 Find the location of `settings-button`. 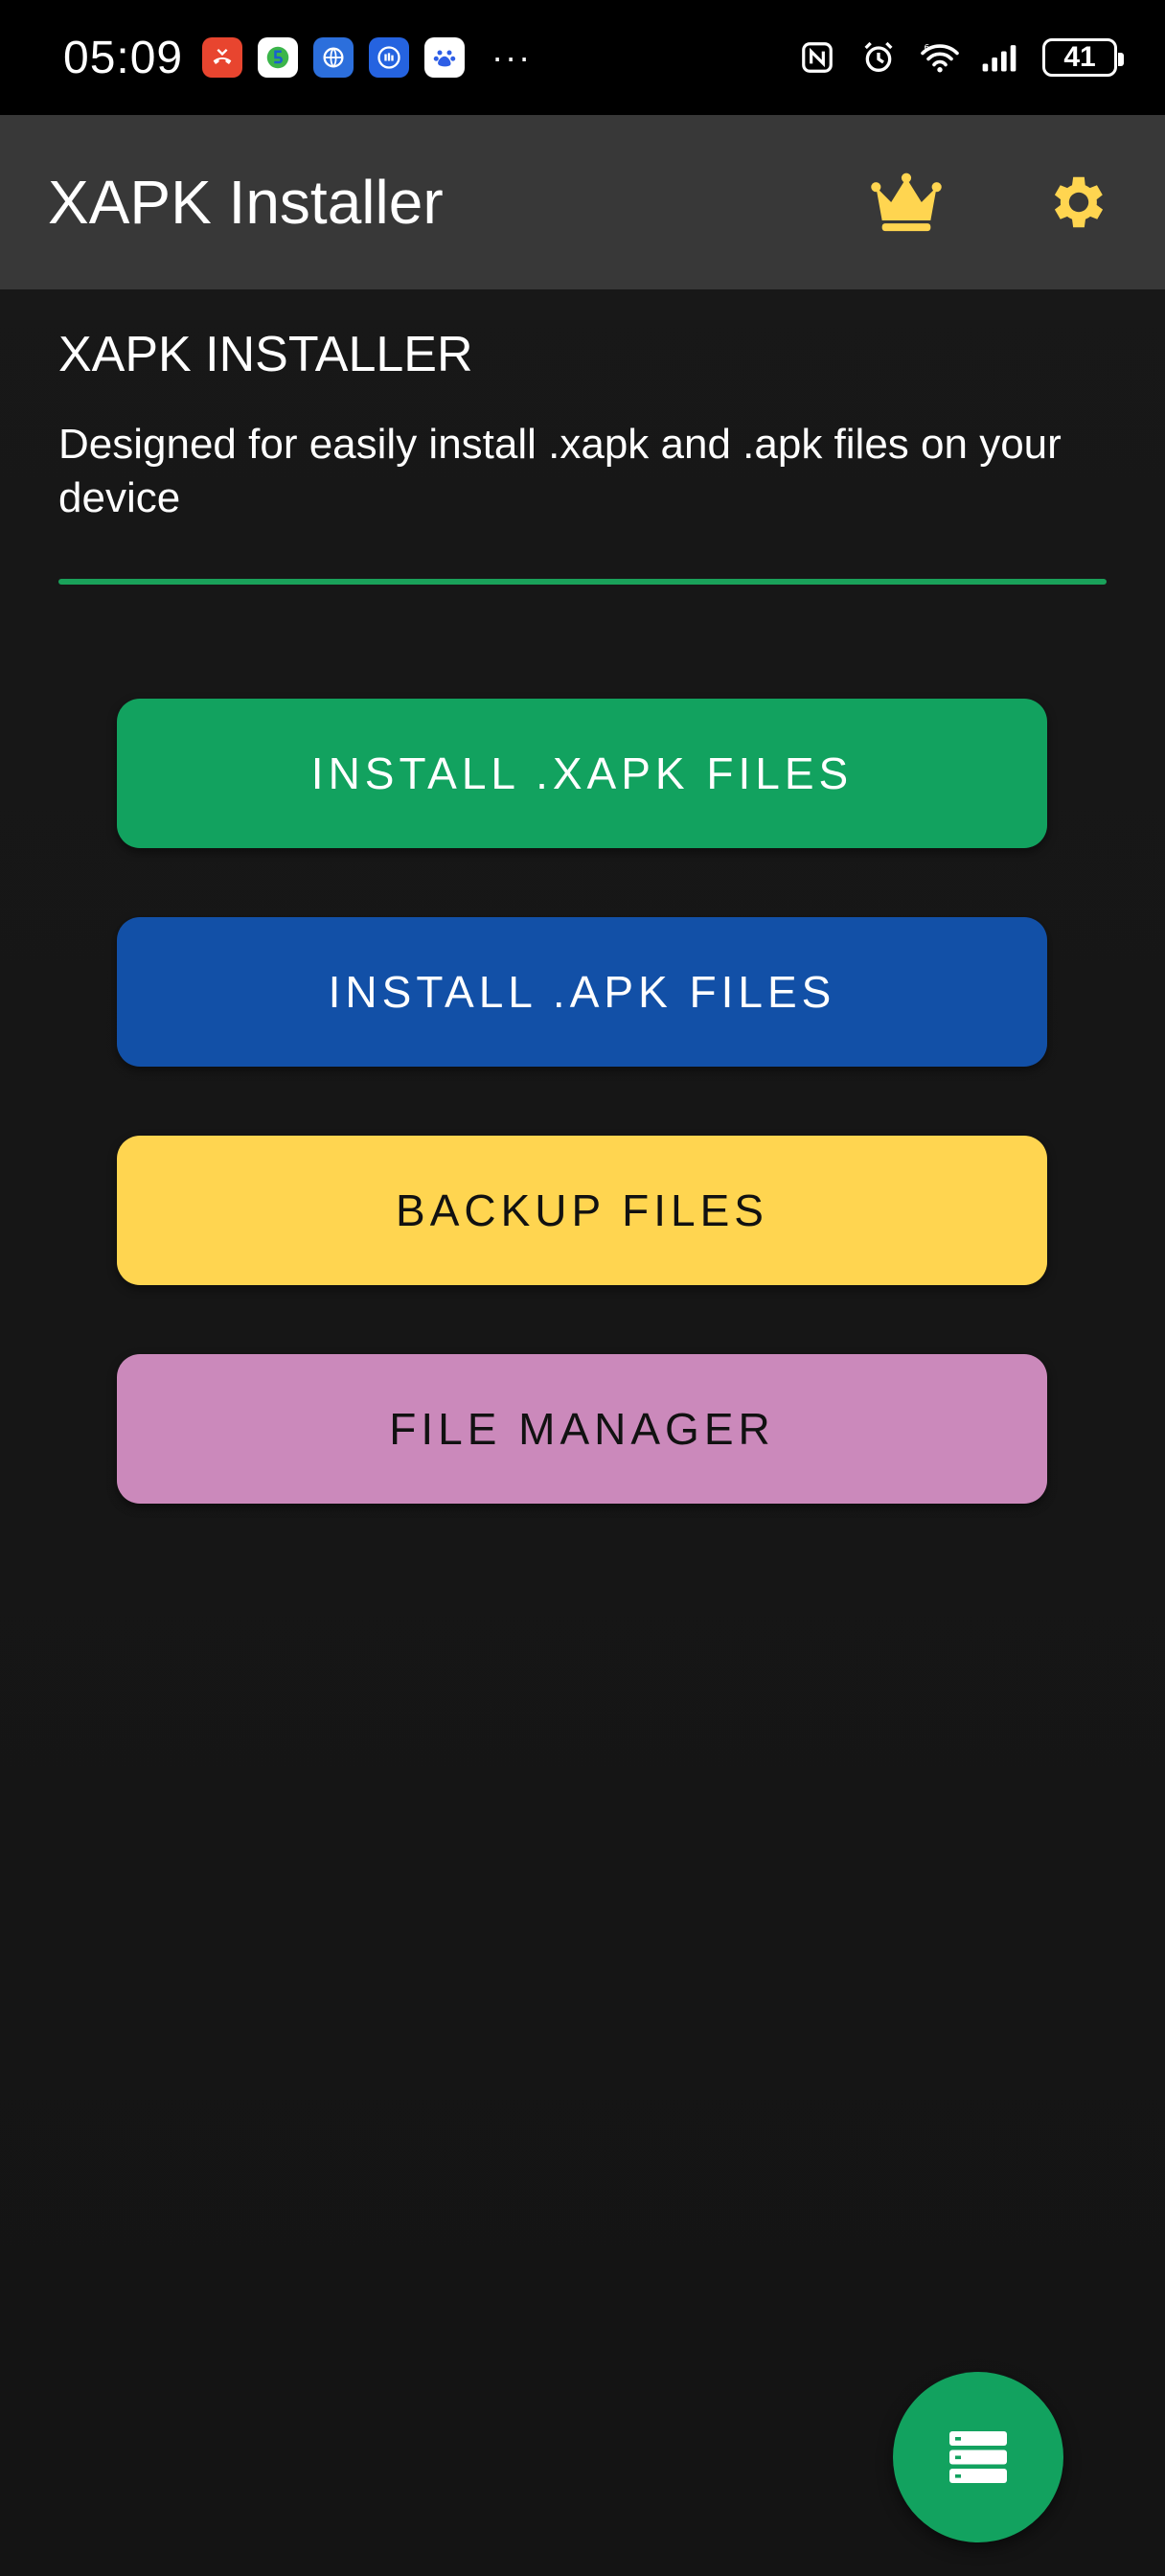

settings-button is located at coordinates (1078, 202).